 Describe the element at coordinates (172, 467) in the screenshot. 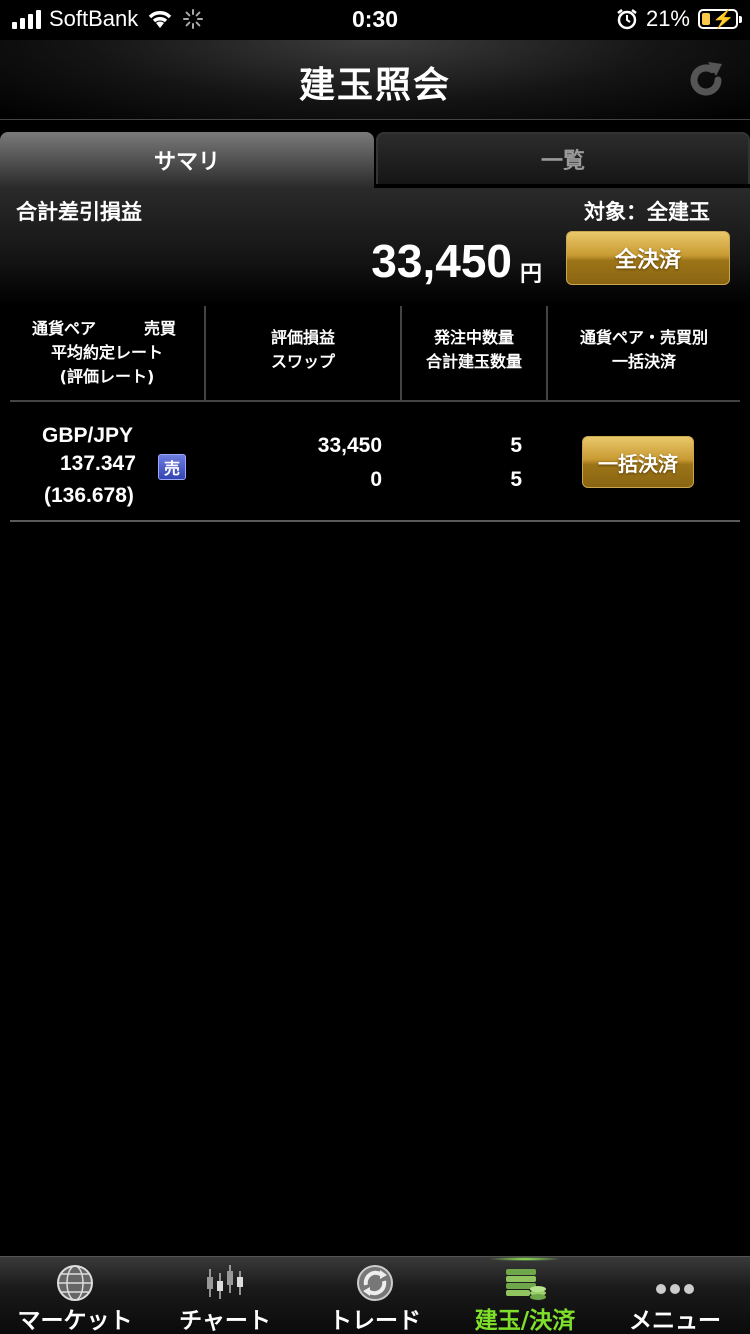

I see `sell-badge: 売` at that location.